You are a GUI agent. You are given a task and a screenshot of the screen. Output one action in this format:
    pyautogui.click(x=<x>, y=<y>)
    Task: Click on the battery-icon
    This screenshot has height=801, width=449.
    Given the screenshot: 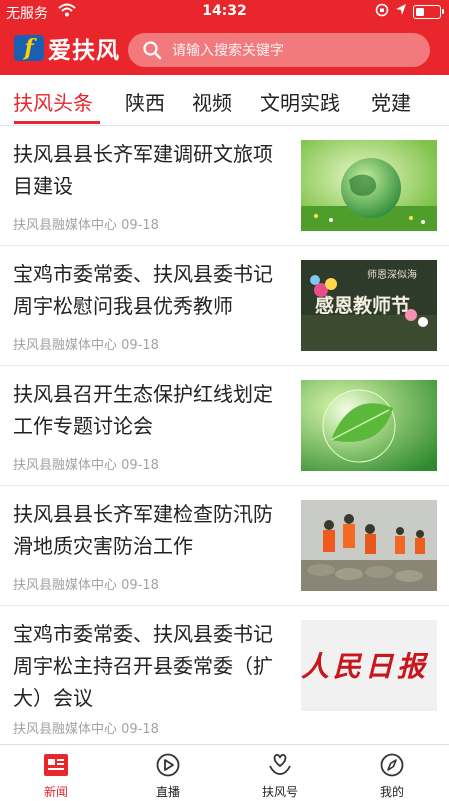 What is the action you would take?
    pyautogui.click(x=428, y=12)
    